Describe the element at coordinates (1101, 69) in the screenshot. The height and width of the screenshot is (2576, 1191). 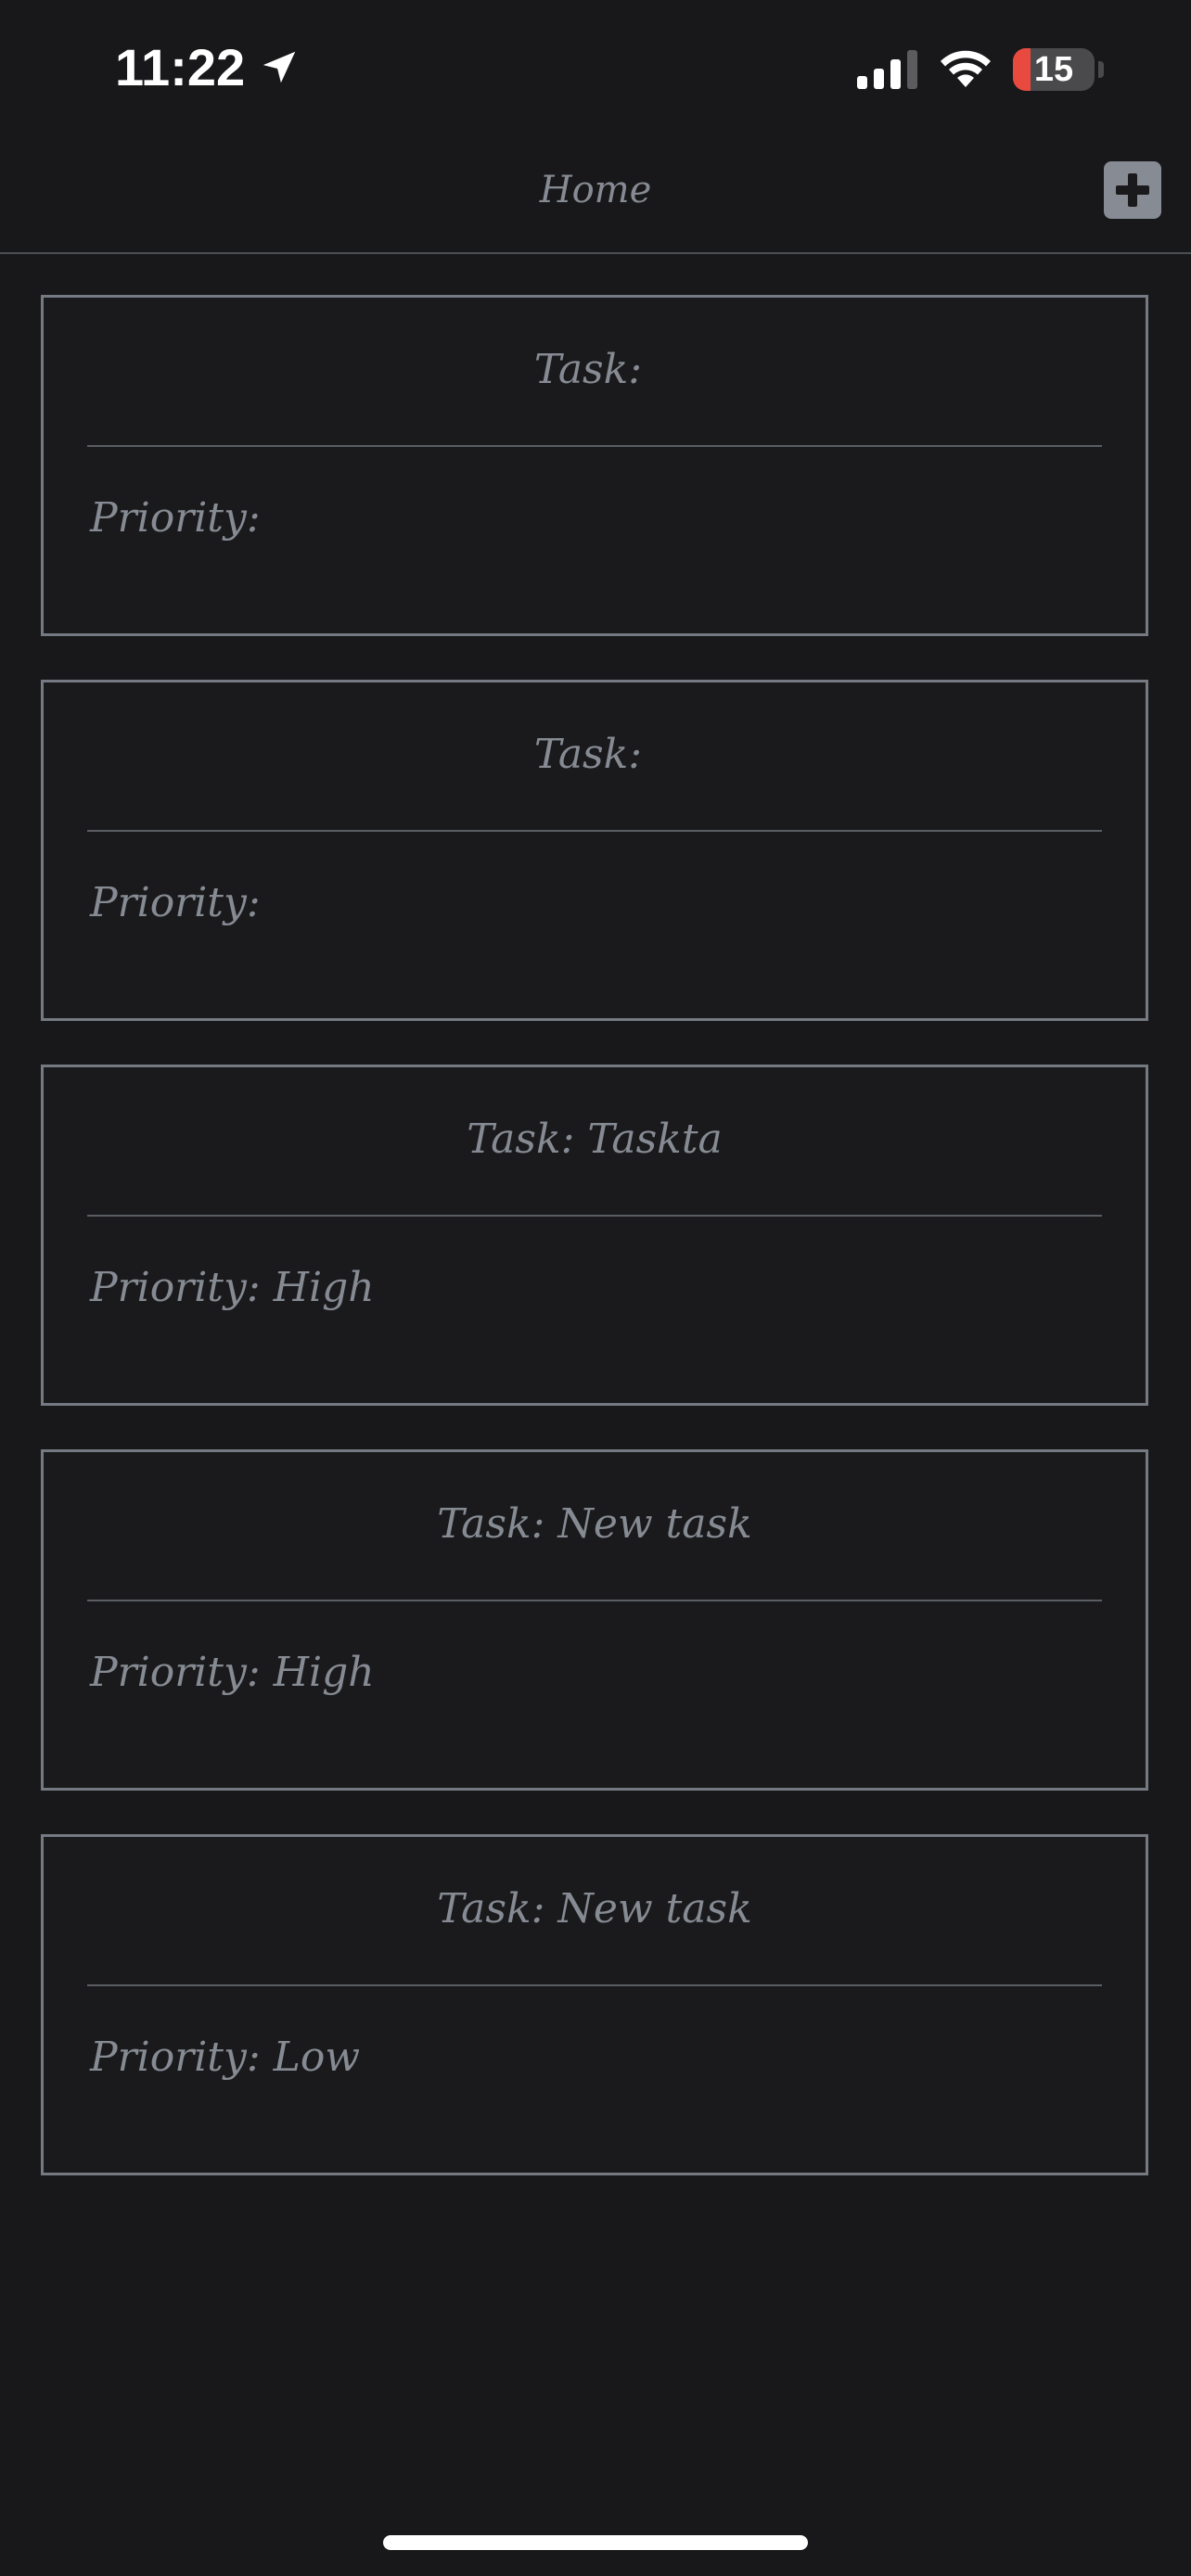
I see `battery-nub` at that location.